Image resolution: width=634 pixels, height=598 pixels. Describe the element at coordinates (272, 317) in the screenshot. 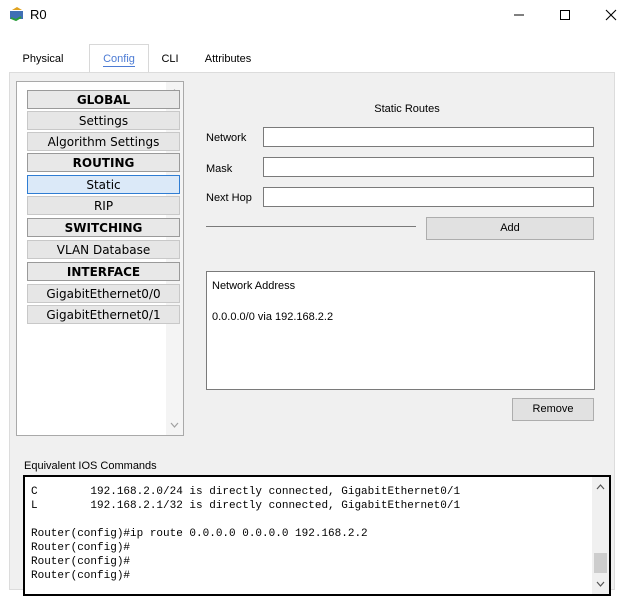

I see `list-item: 0.0.0.0/0 via 192.168.2.2` at that location.